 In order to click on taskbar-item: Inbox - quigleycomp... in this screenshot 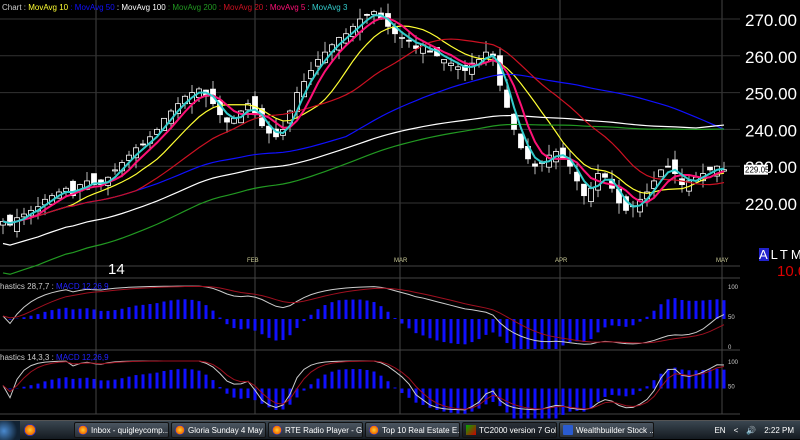, I will do `click(121, 430)`.